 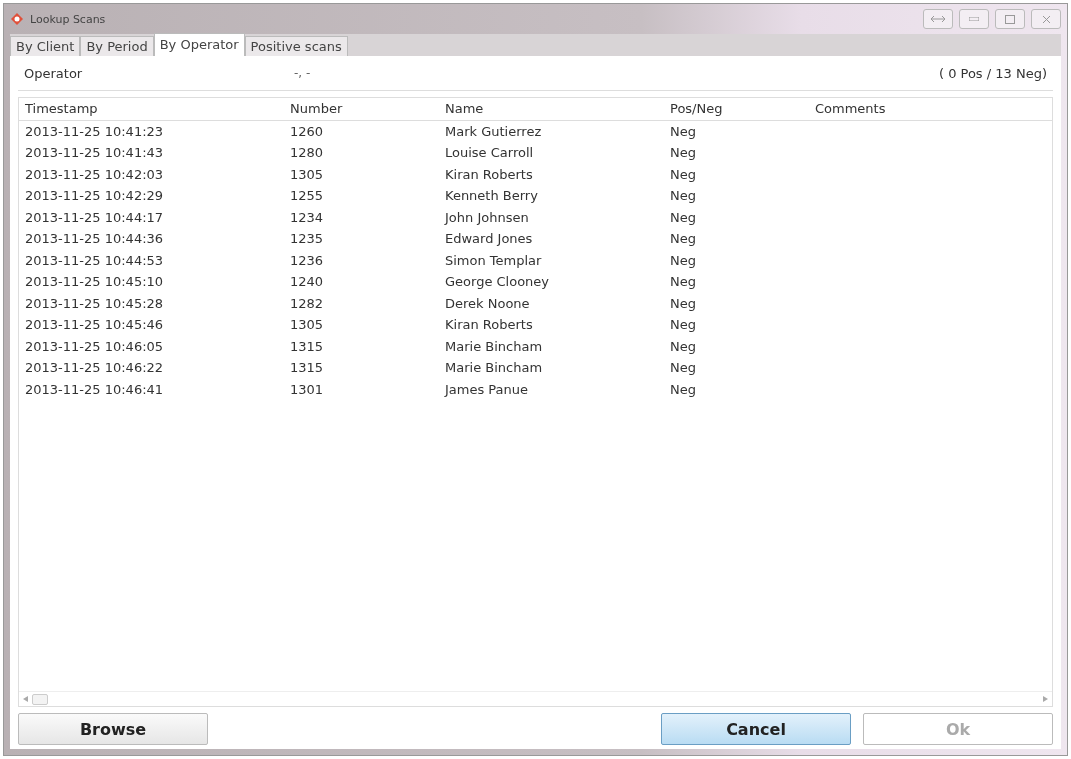 I want to click on table-cell-text: Louise Carroll, so click(x=490, y=153).